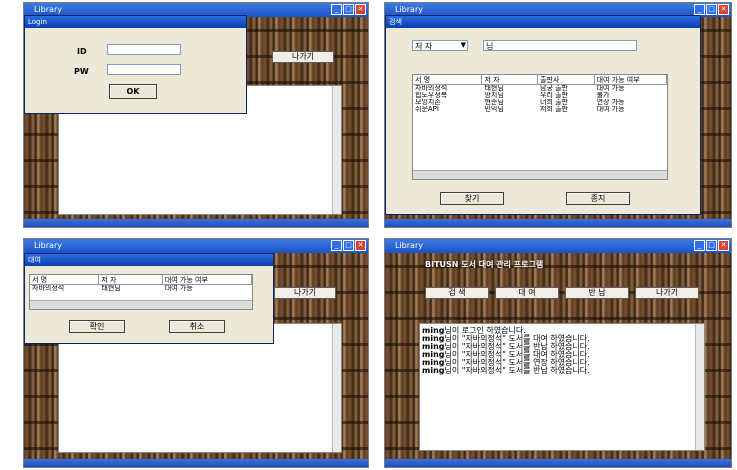 The width and height of the screenshot is (737, 470). I want to click on id-input, so click(144, 49).